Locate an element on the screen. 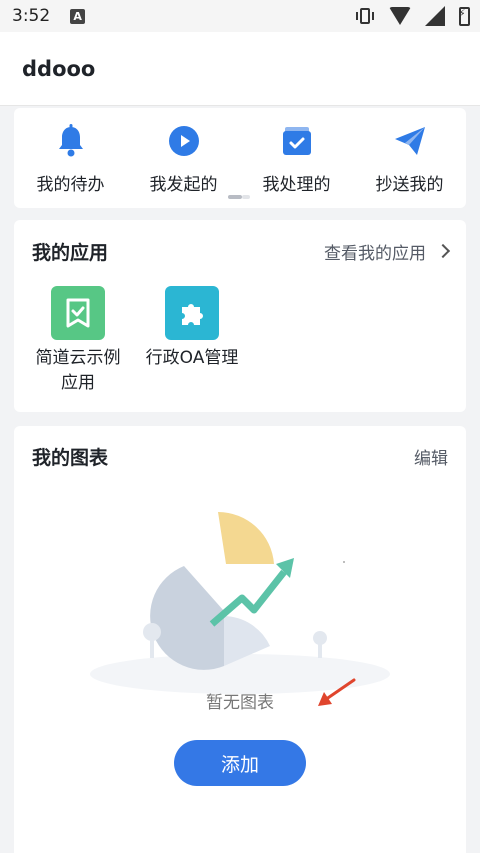 The width and height of the screenshot is (480, 853). app-bar: ddooo is located at coordinates (240, 69).